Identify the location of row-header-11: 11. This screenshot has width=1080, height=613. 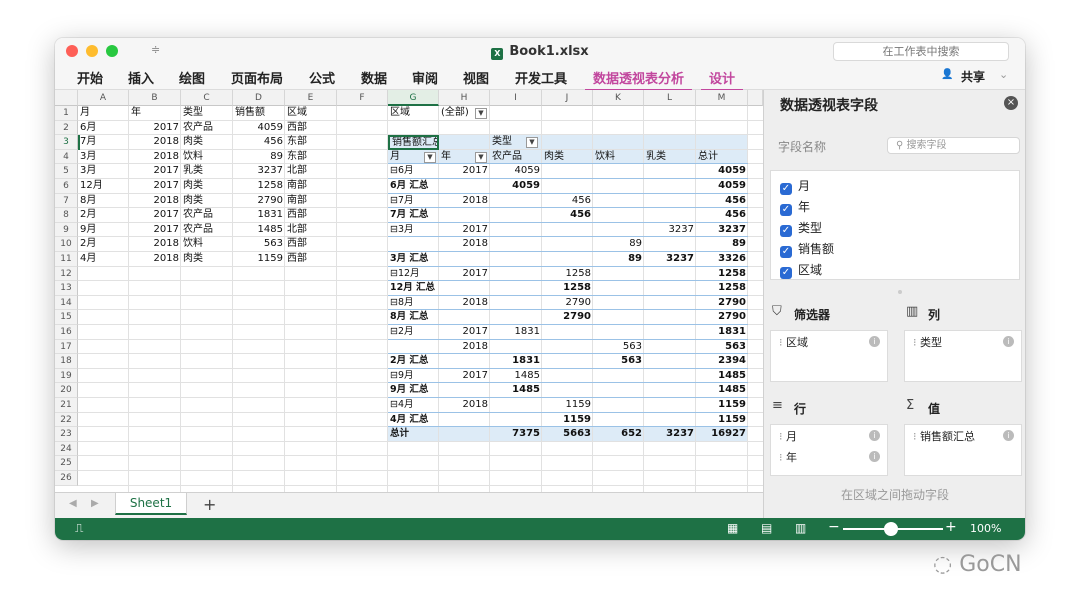
(66, 259).